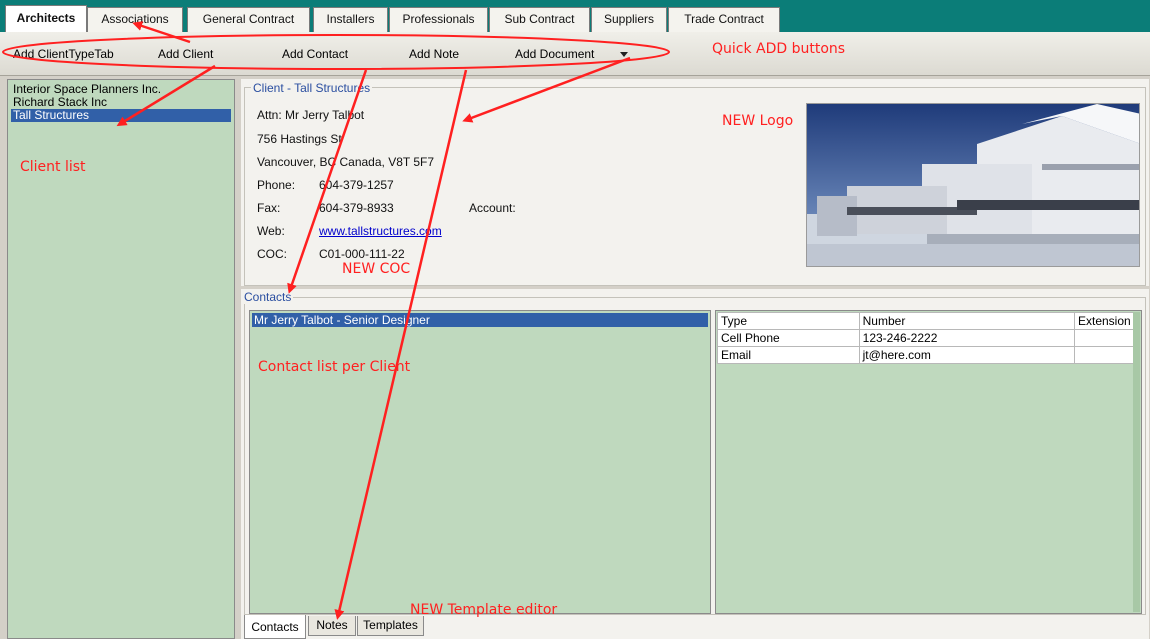 The image size is (1150, 639). What do you see at coordinates (362, 254) in the screenshot?
I see `coc-value: C01-000-111-22` at bounding box center [362, 254].